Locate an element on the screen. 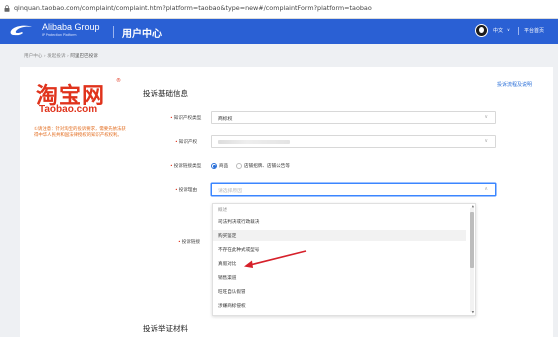  reason-label: •投诉理由 is located at coordinates (186, 190).